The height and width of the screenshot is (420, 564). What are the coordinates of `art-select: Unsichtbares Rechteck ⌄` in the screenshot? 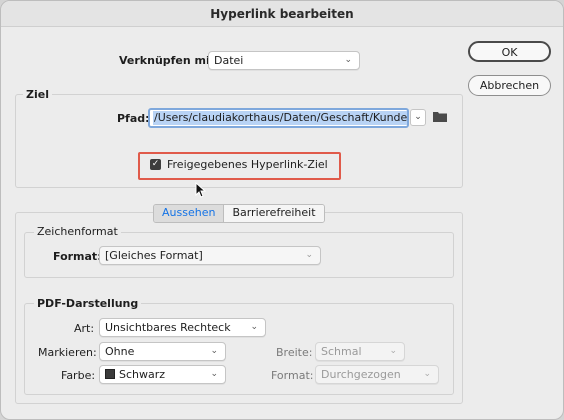 It's located at (182, 327).